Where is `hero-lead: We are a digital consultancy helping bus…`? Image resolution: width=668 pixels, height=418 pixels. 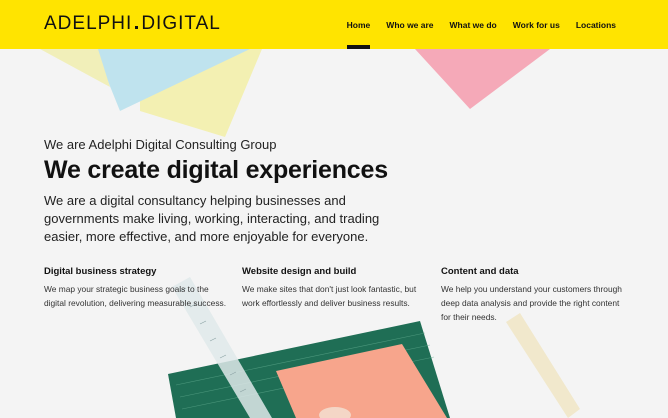 hero-lead: We are a digital consultancy helping bus… is located at coordinates (212, 218).